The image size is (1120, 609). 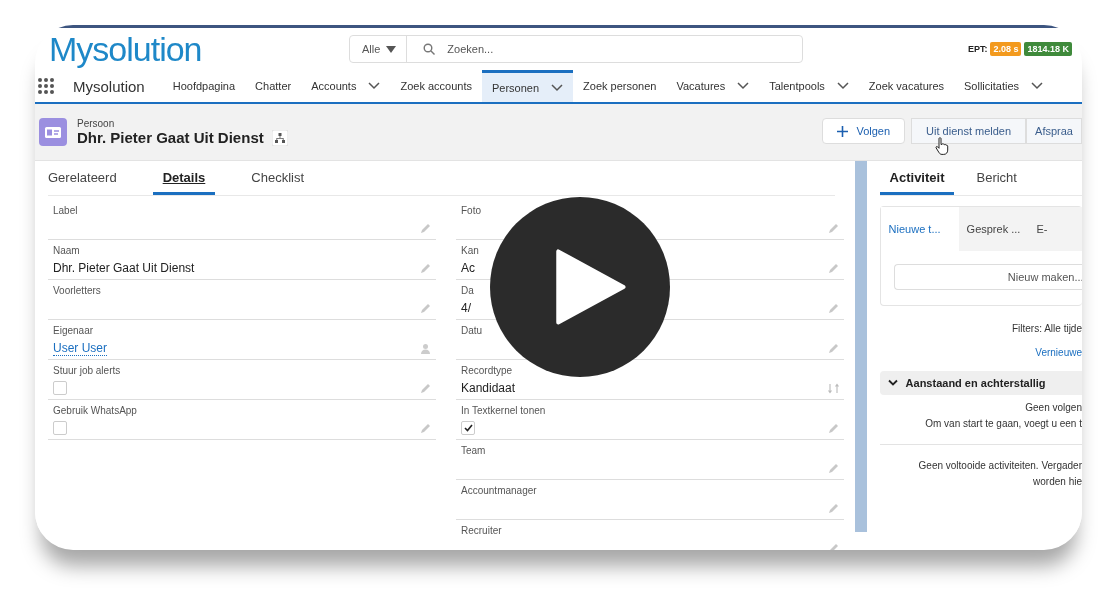 What do you see at coordinates (471, 210) in the screenshot?
I see `field-label: Foto` at bounding box center [471, 210].